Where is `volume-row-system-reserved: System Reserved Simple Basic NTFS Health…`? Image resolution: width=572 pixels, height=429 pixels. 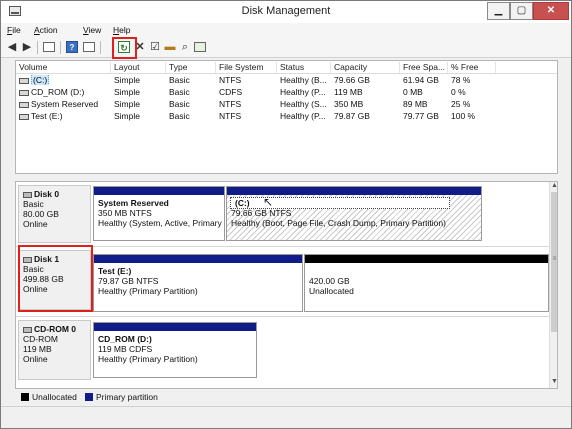 volume-row-system-reserved: System Reserved Simple Basic NTFS Health… is located at coordinates (286, 104).